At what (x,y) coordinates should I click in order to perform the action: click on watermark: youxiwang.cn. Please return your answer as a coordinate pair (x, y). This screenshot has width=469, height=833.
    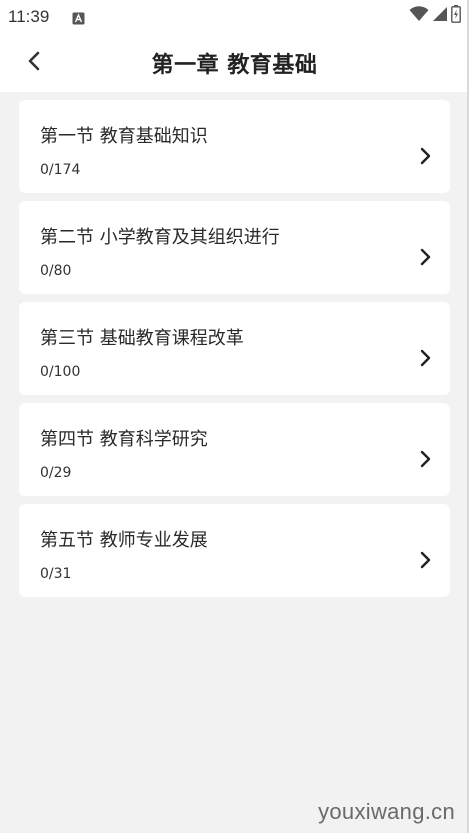
    Looking at the image, I should click on (386, 811).